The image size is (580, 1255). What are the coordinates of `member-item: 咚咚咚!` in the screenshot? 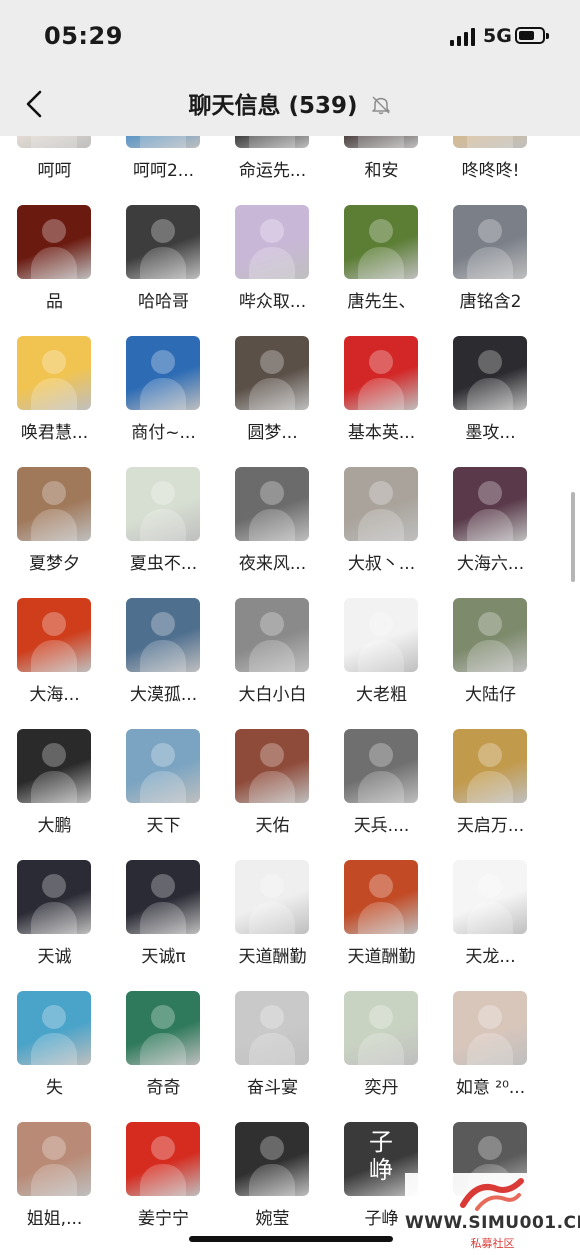 It's located at (490, 169).